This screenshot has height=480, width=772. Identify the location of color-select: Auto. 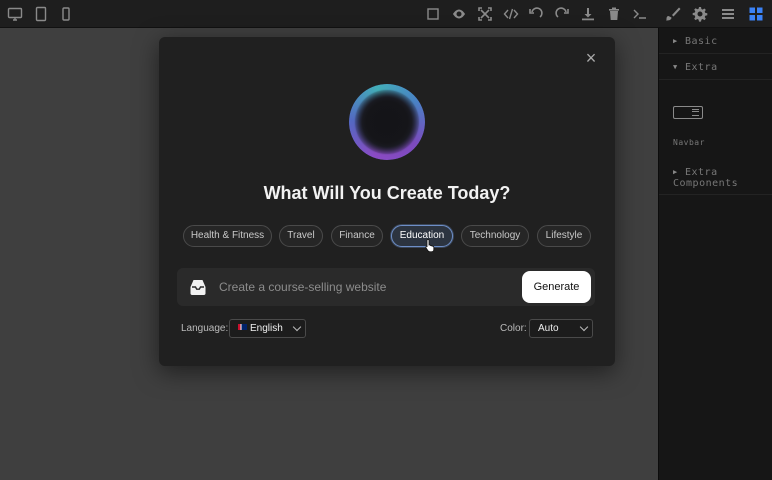
(561, 328).